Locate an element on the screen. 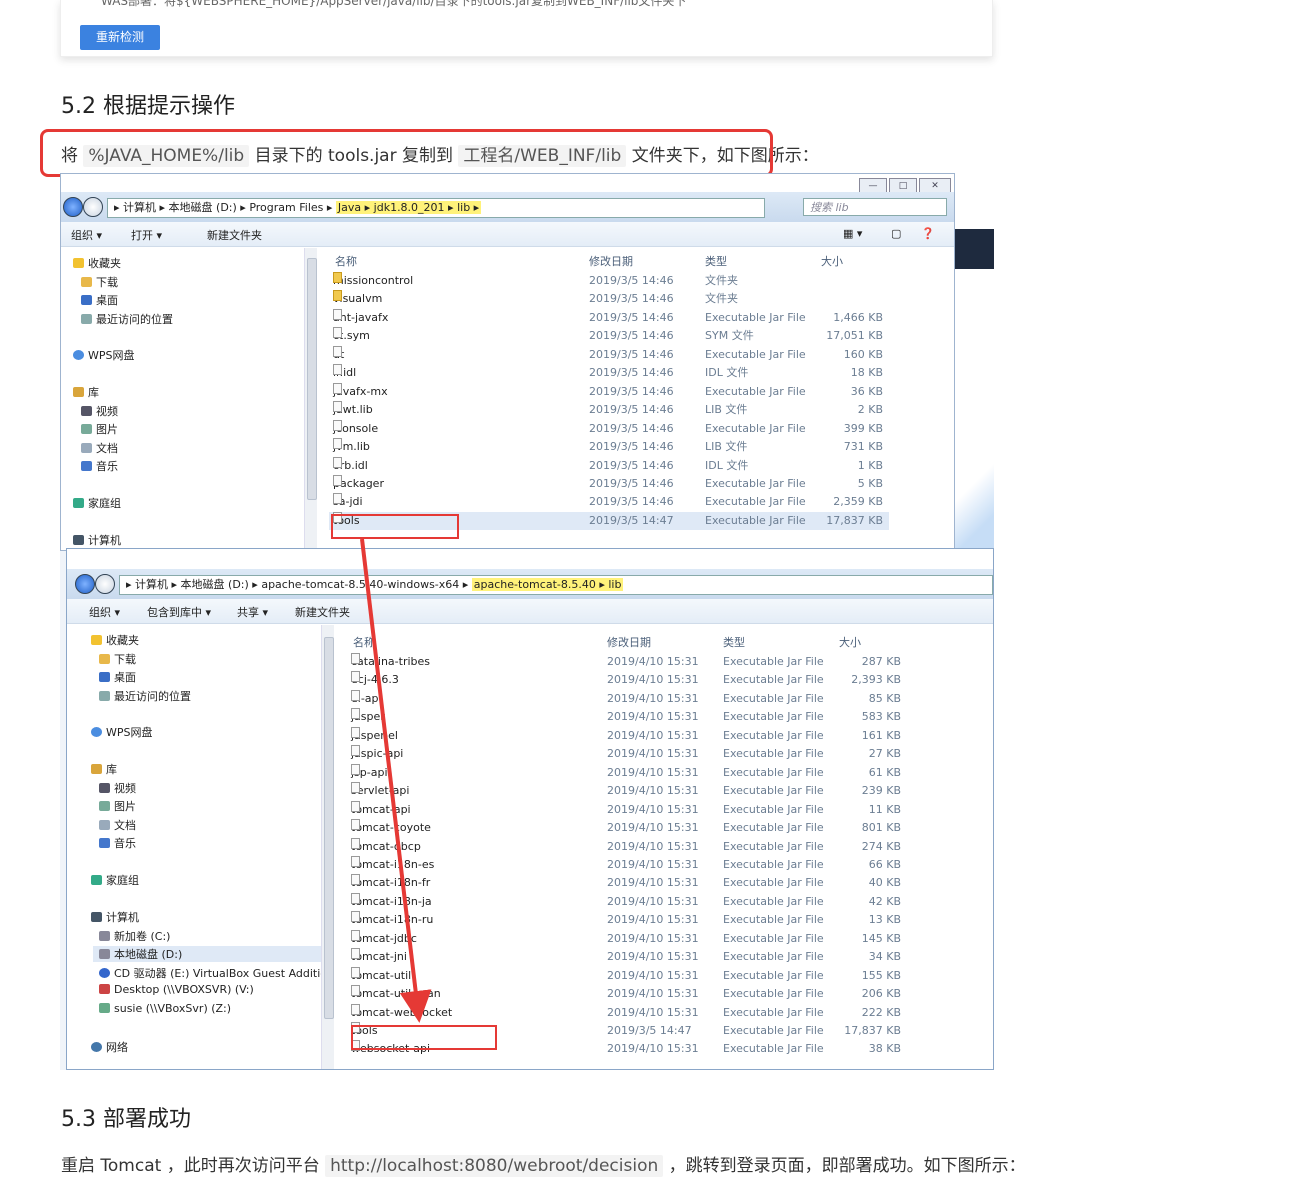 This screenshot has width=1292, height=1177. decision-url-code: http://localhost:8080/webroot/decision is located at coordinates (494, 1166).